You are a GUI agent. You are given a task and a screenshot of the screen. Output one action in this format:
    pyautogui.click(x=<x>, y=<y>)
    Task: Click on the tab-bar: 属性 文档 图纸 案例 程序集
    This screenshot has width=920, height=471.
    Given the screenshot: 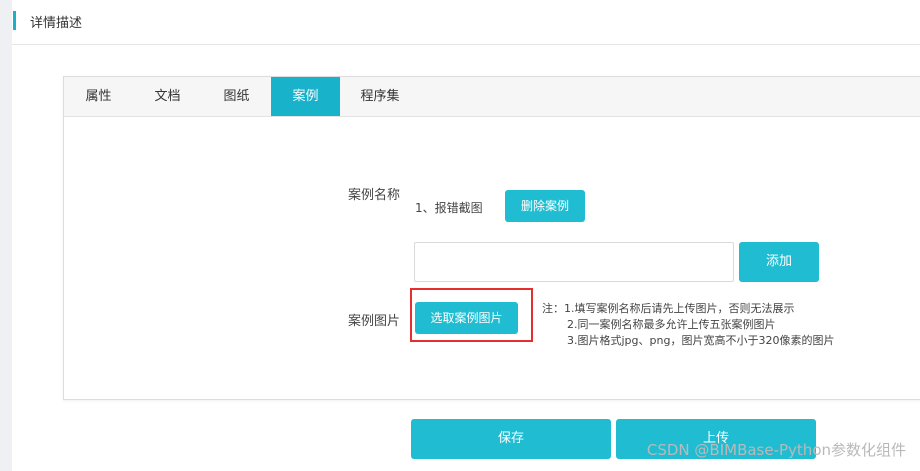 What is the action you would take?
    pyautogui.click(x=492, y=97)
    